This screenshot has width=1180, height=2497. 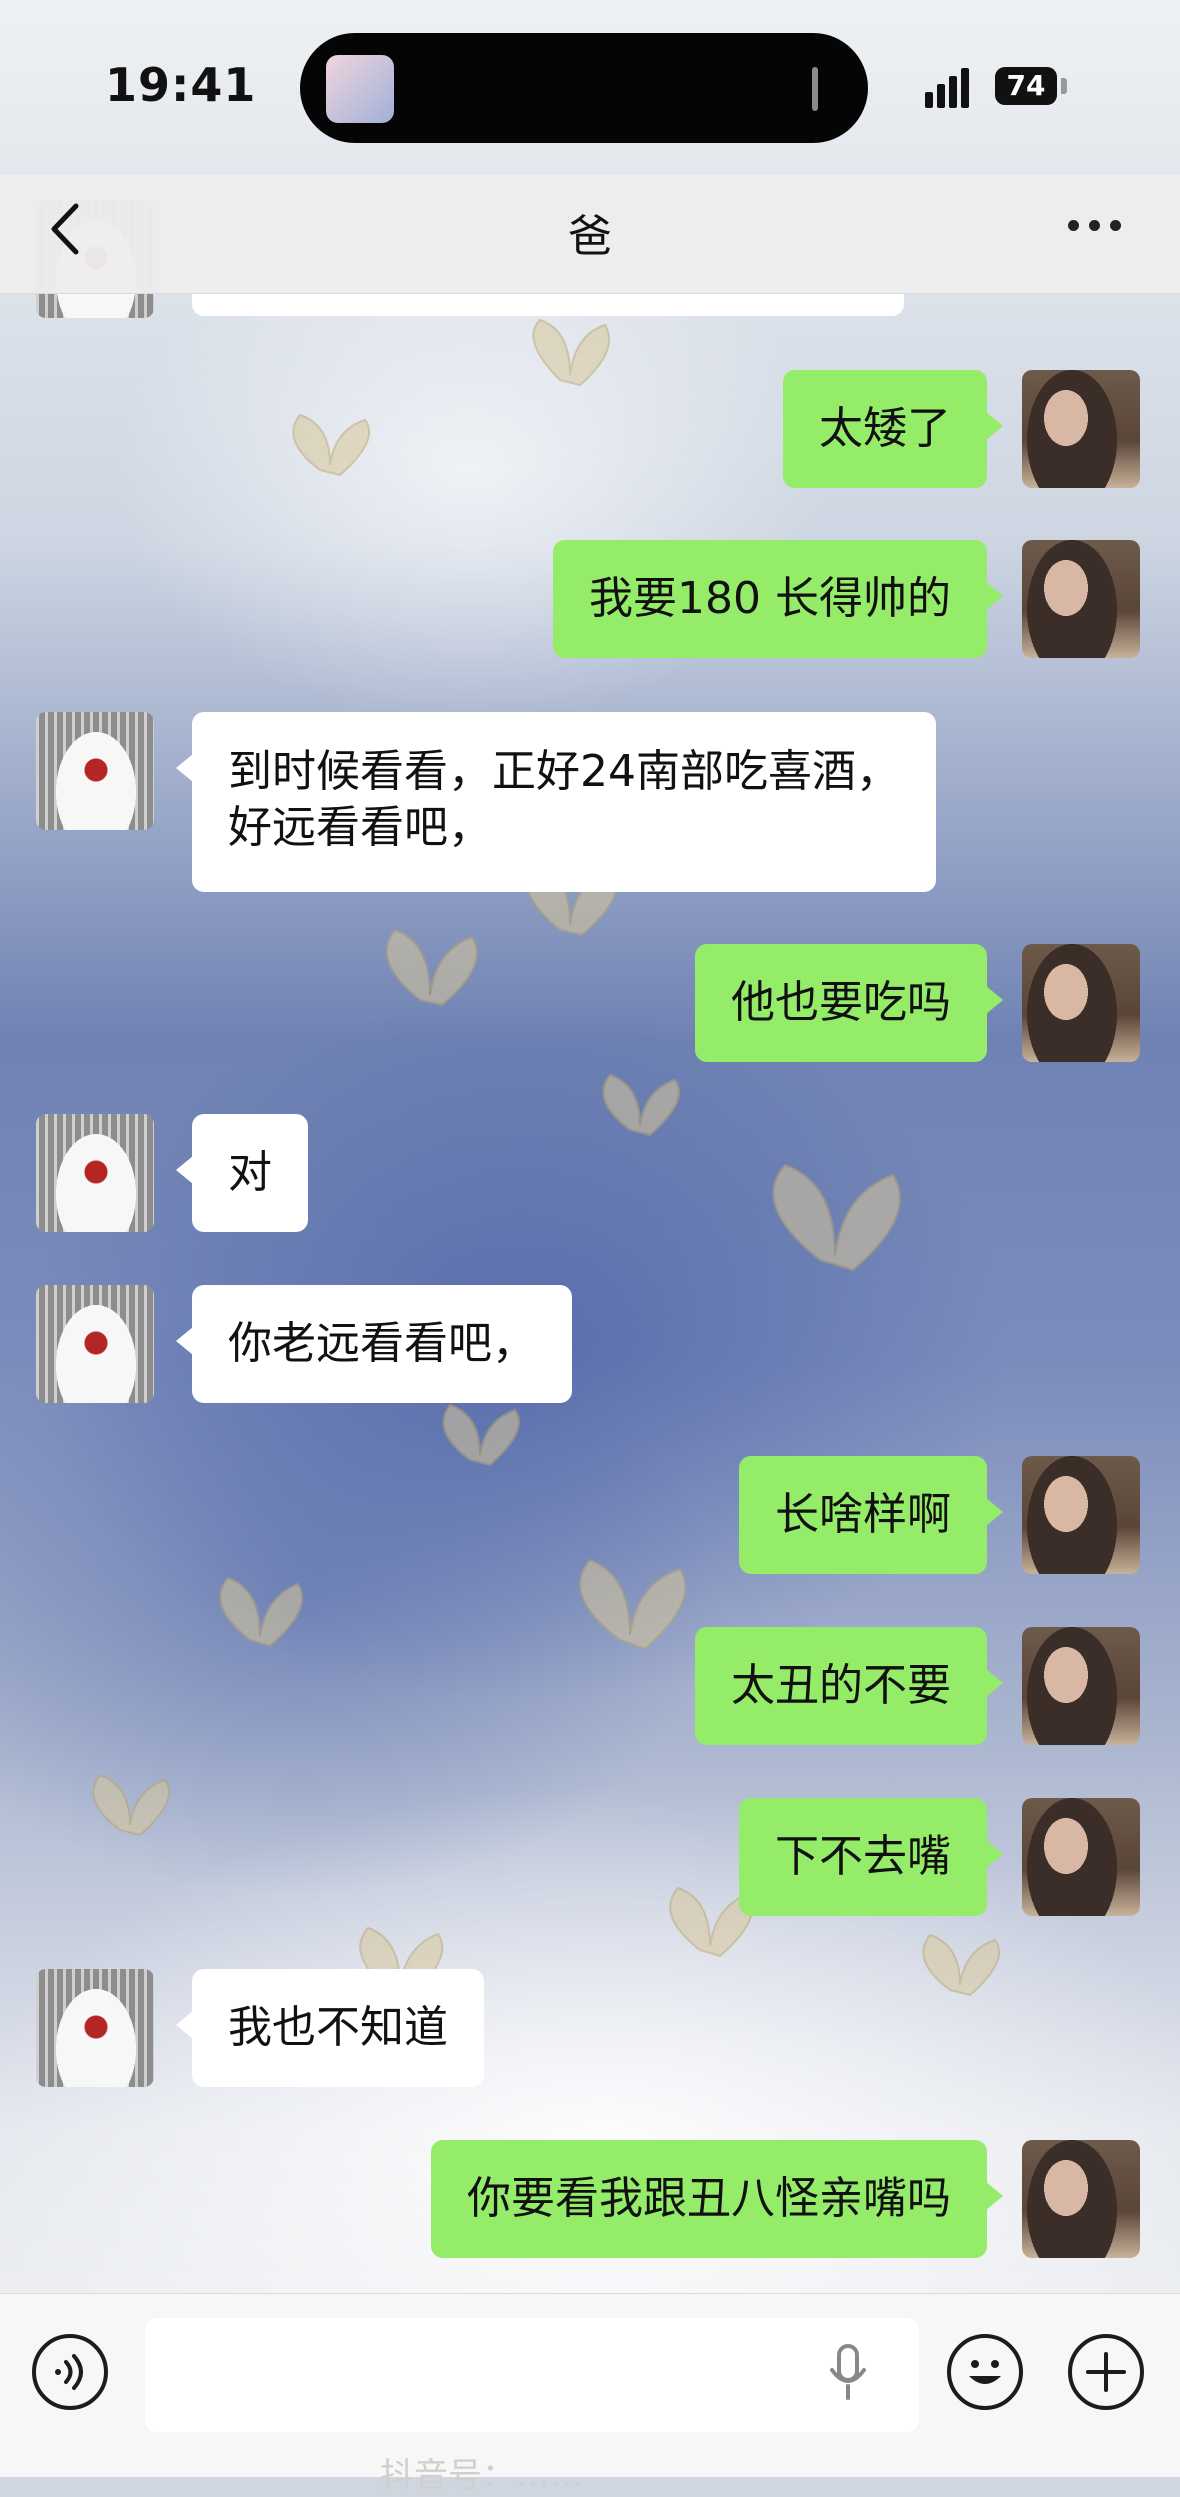 I want to click on outgoing-message: 下不去嘴, so click(x=871, y=1857).